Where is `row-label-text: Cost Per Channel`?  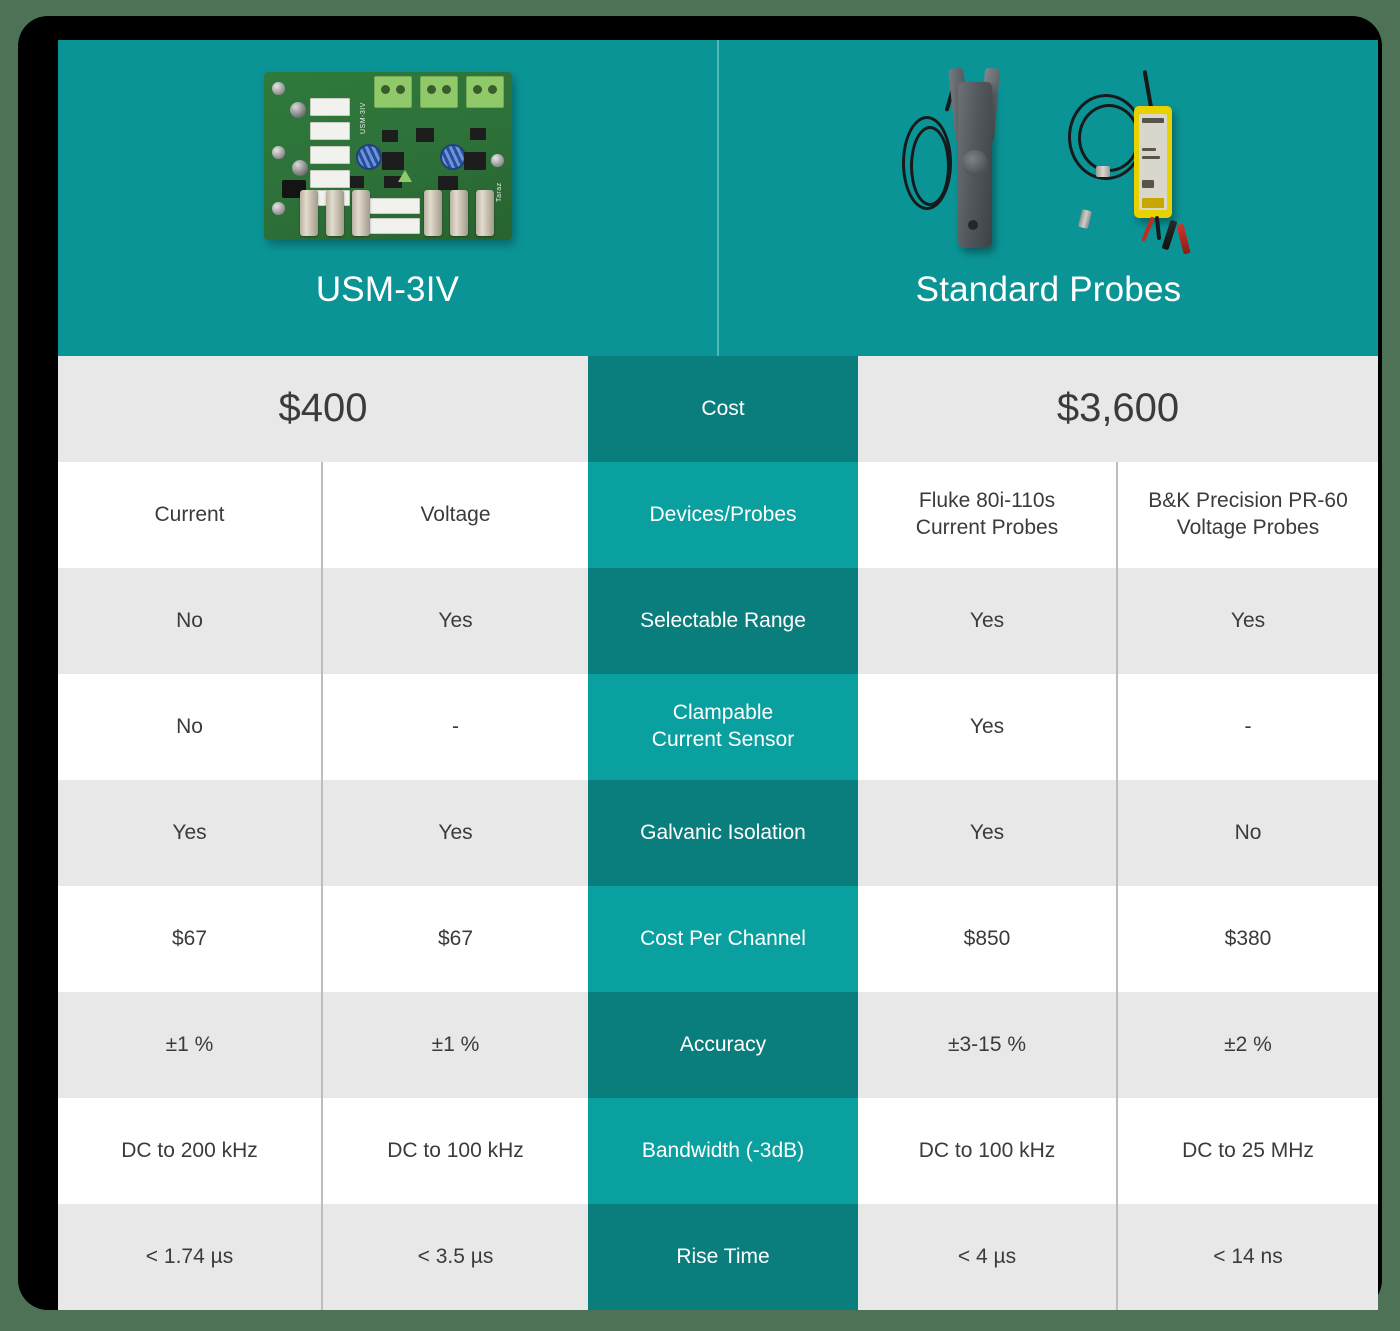
row-label-text: Cost Per Channel is located at coordinates (723, 938).